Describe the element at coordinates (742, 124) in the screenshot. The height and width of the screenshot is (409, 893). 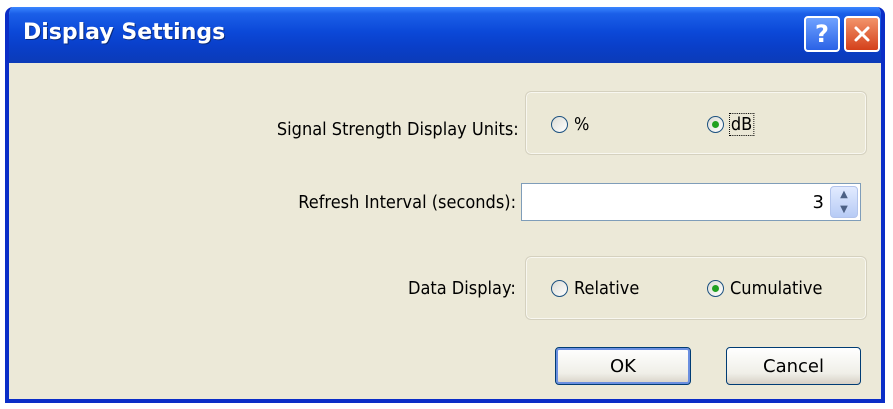
I see `db-radio-label: dB` at that location.